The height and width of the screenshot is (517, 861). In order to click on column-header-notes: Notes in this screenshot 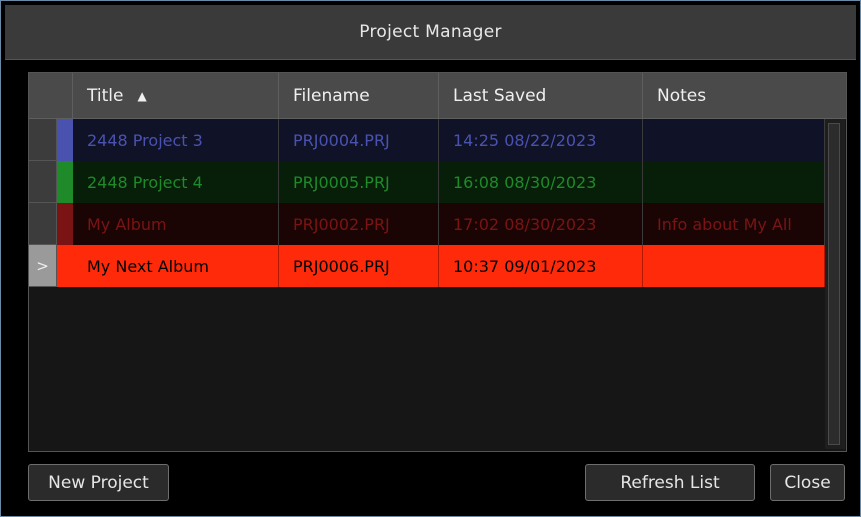, I will do `click(744, 96)`.